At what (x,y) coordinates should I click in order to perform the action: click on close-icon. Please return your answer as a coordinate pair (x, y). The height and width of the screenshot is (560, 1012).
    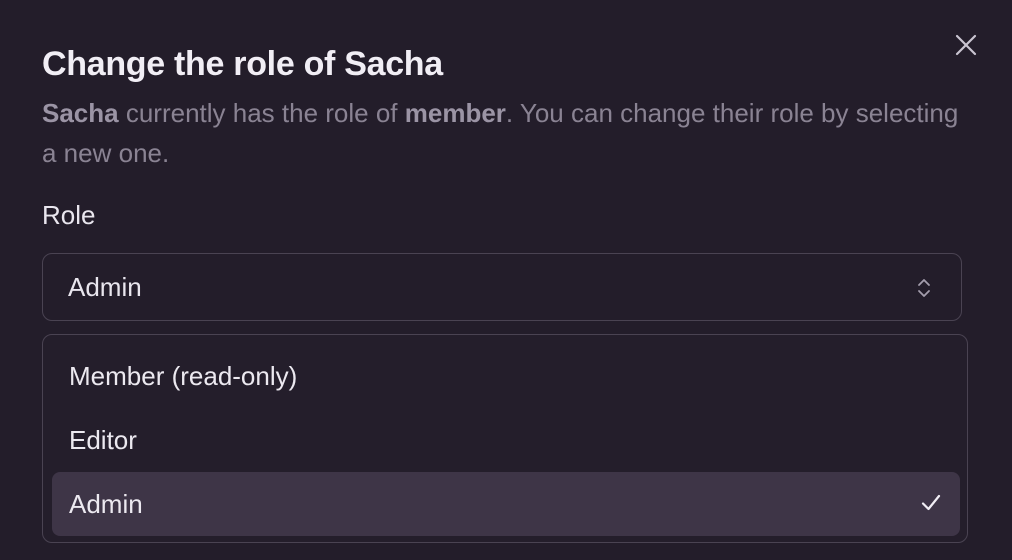
    Looking at the image, I should click on (966, 45).